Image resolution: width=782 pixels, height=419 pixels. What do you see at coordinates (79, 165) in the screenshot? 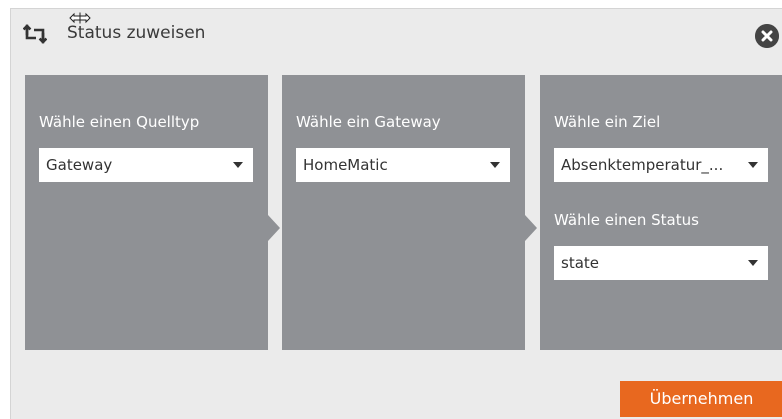
I see `source-type-value: Gateway` at bounding box center [79, 165].